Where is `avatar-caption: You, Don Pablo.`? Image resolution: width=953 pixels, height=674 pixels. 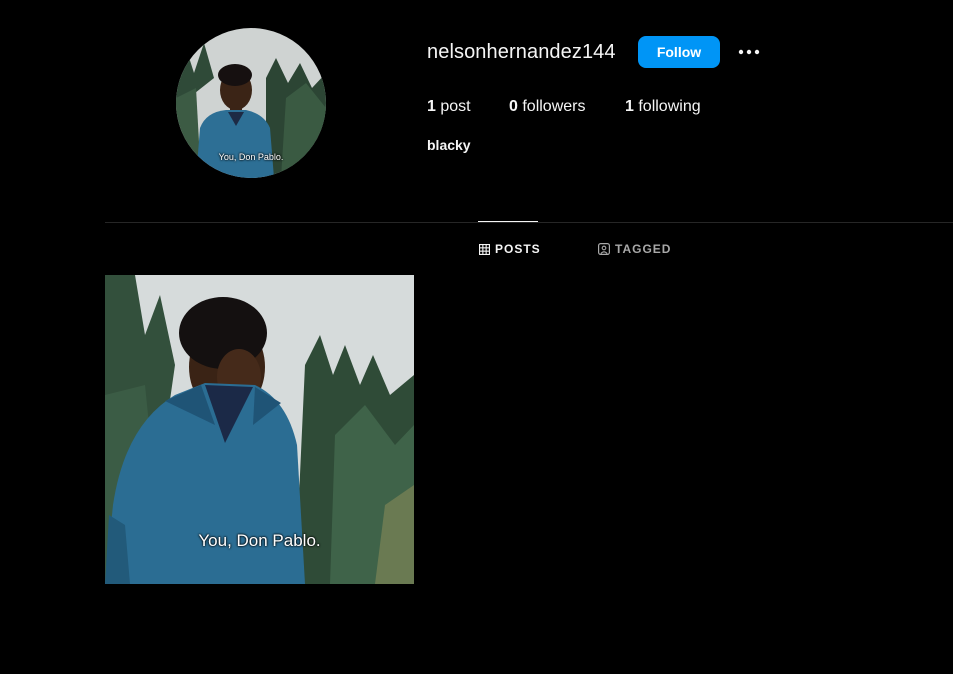 avatar-caption: You, Don Pablo. is located at coordinates (251, 157).